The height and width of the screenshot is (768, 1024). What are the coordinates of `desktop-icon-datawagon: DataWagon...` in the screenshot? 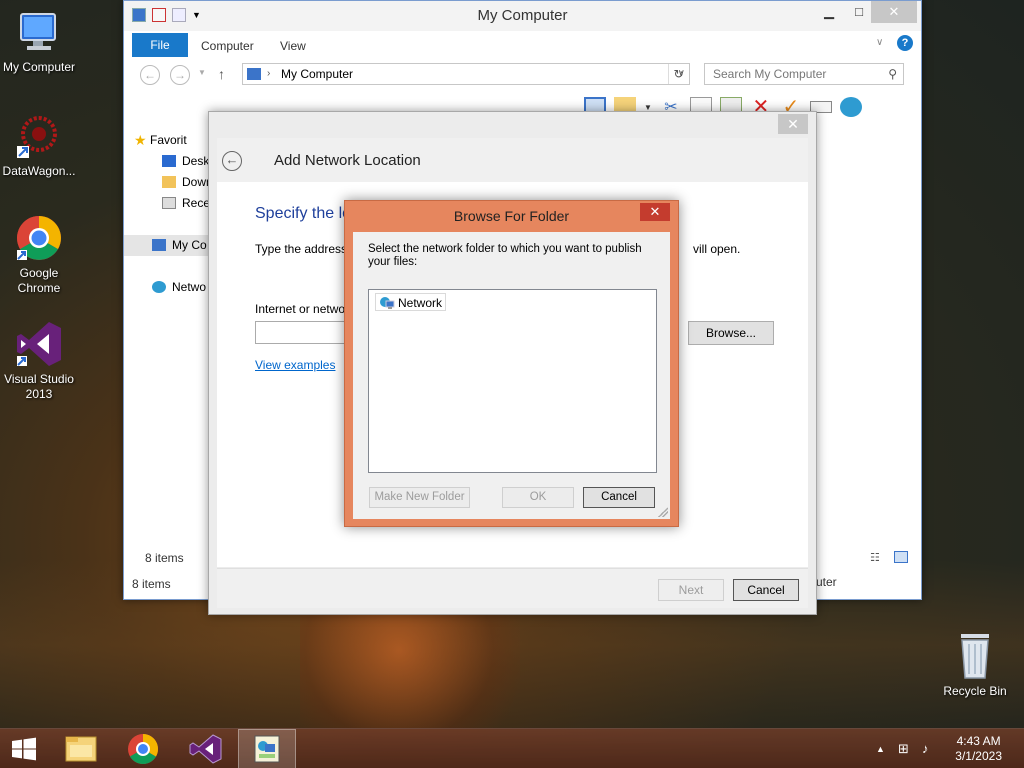 It's located at (39, 145).